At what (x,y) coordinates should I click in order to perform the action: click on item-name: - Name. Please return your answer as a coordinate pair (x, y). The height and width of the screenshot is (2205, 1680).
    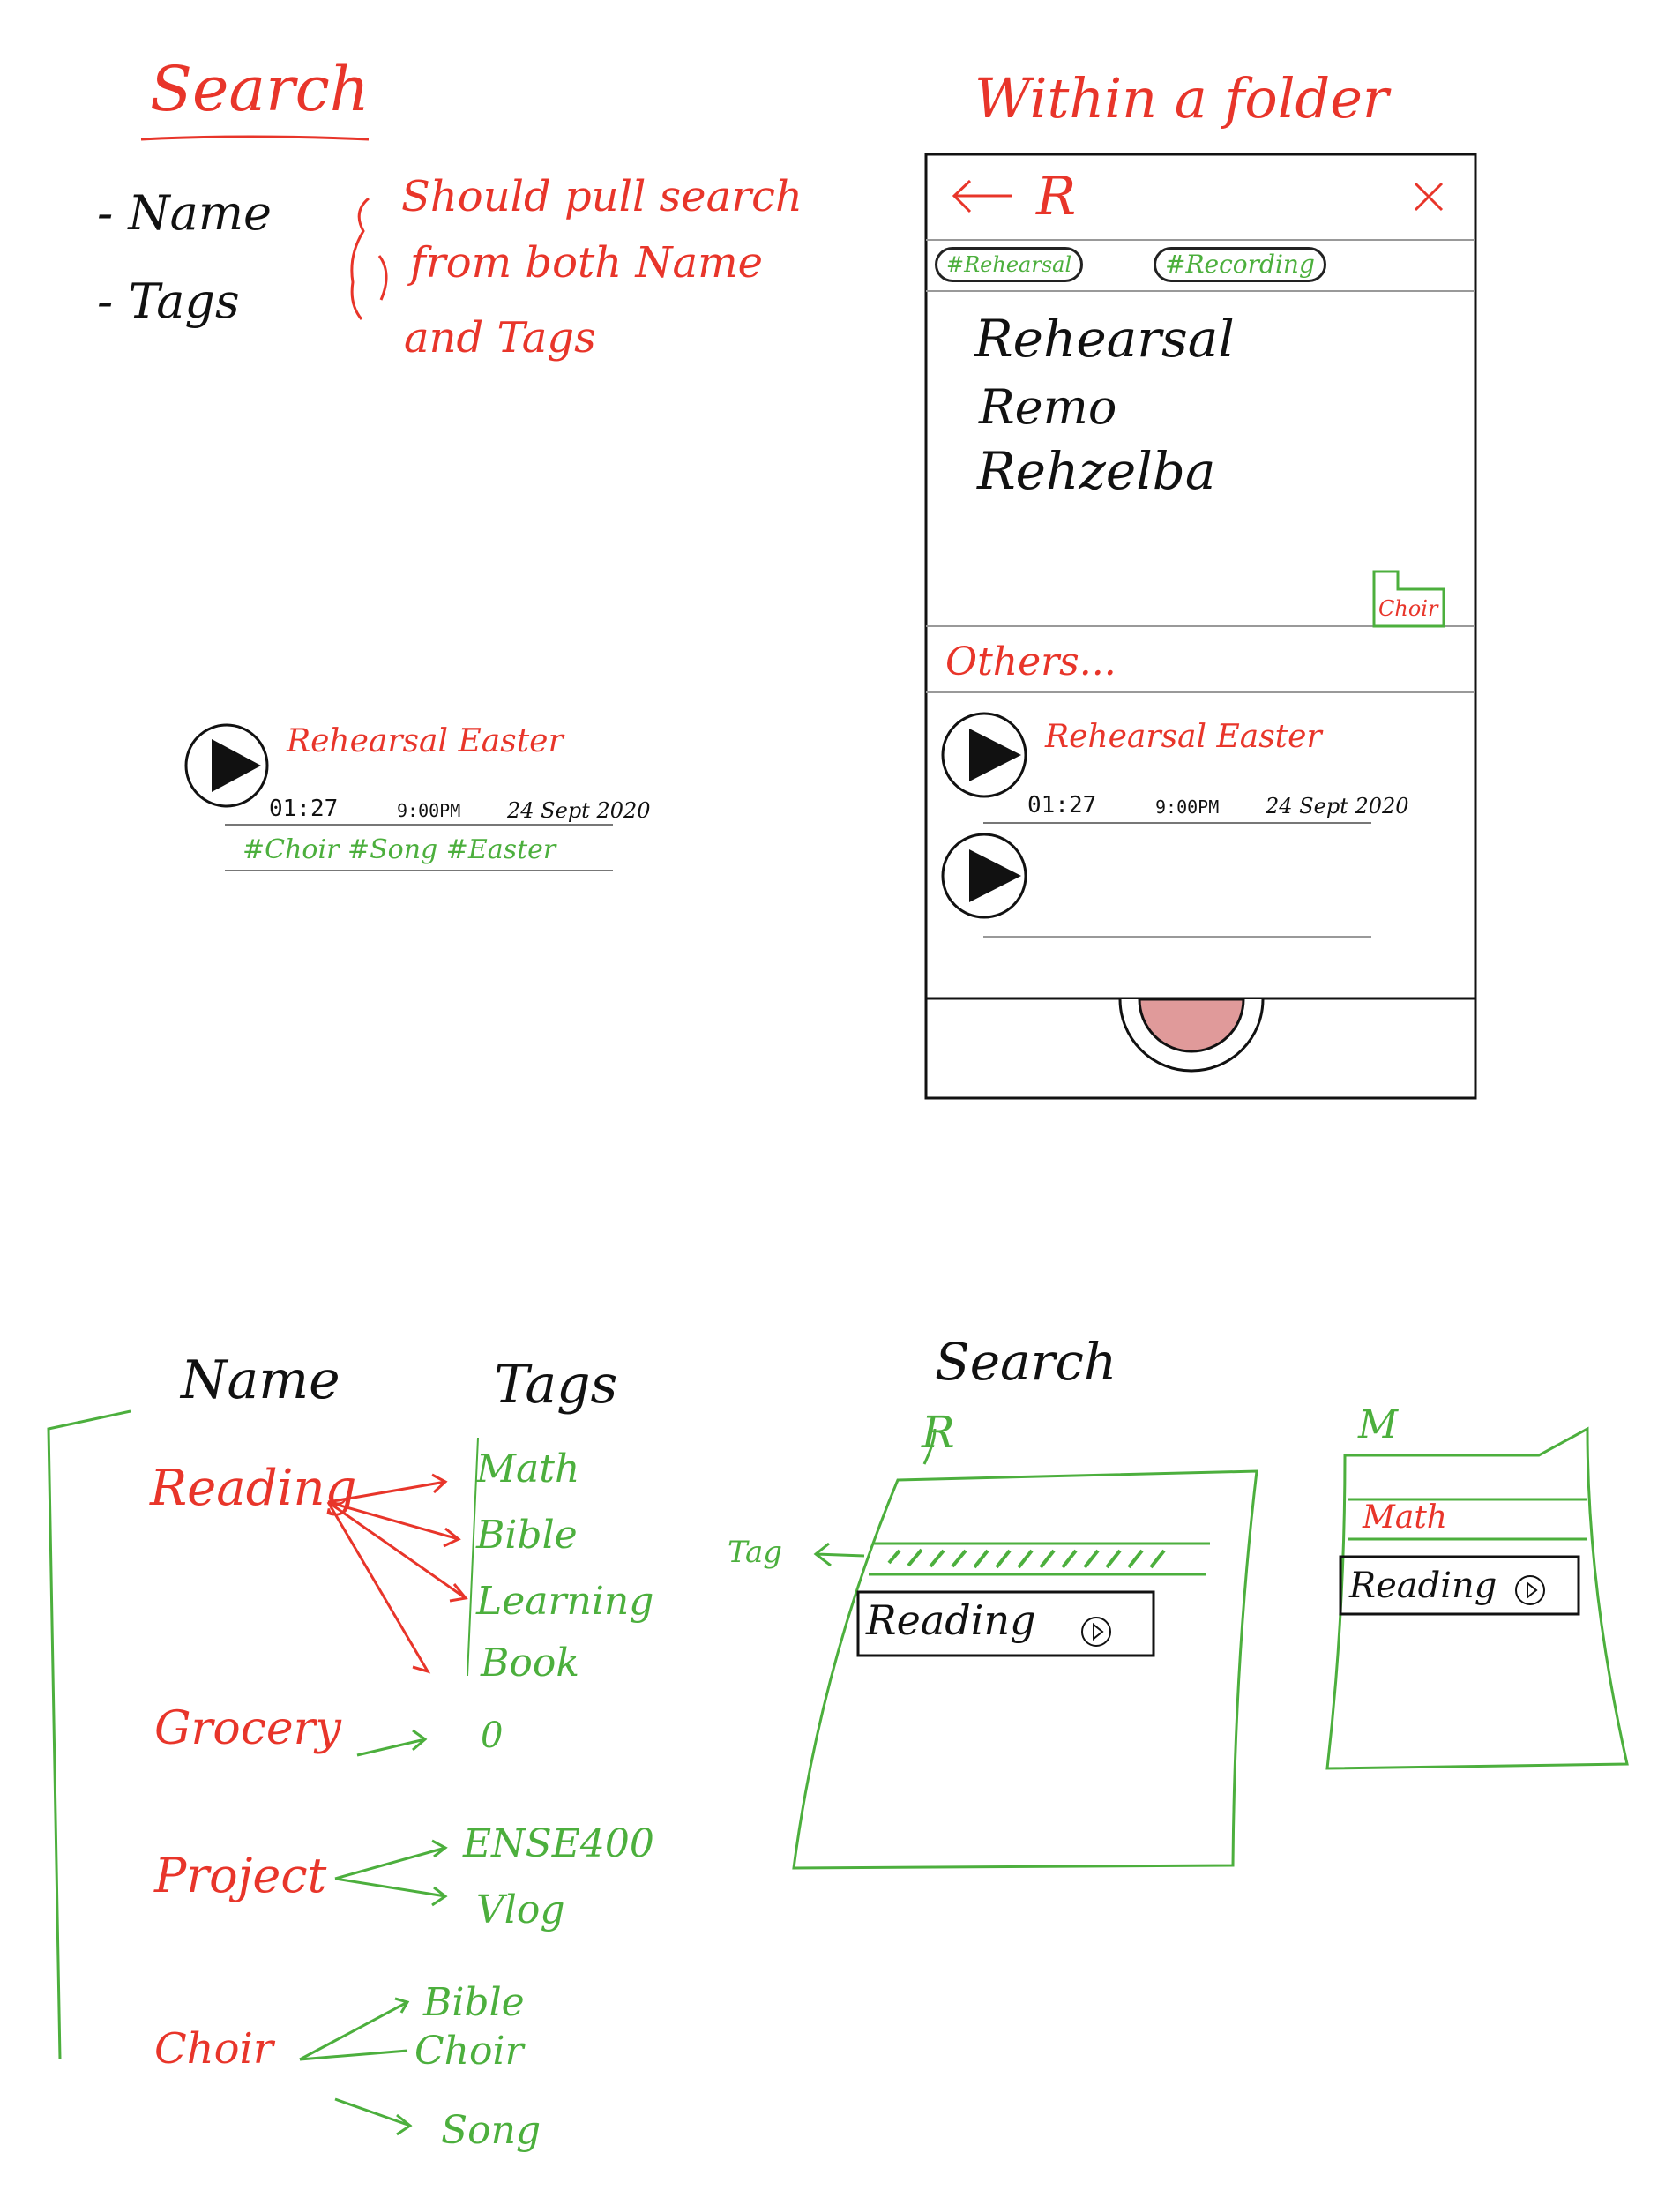
    Looking at the image, I should click on (185, 213).